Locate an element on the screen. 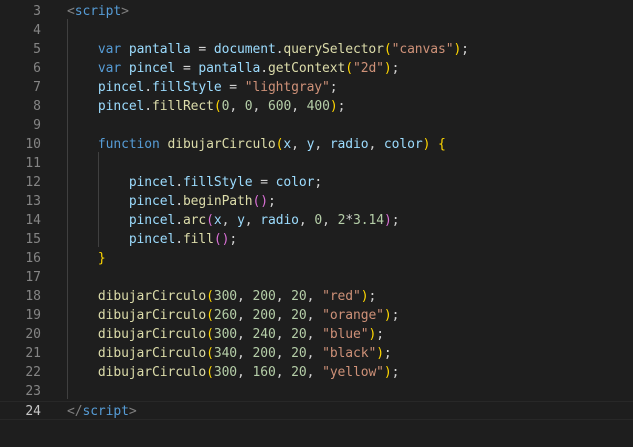  code-line: 7 pincel.fillStyle = "lightgray"; is located at coordinates (316, 87).